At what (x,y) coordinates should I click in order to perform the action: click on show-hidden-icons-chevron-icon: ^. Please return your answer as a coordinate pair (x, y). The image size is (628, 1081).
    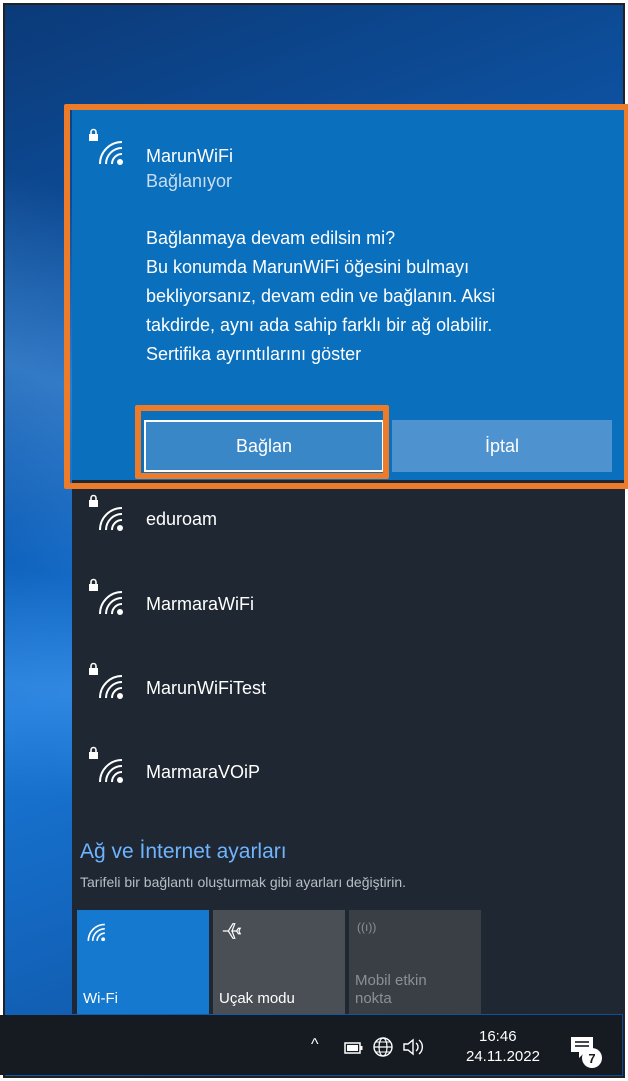
    Looking at the image, I should click on (315, 1045).